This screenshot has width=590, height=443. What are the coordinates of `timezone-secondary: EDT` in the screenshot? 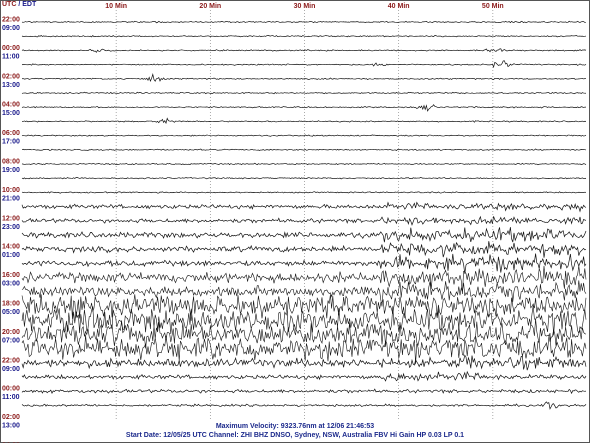 It's located at (29, 4).